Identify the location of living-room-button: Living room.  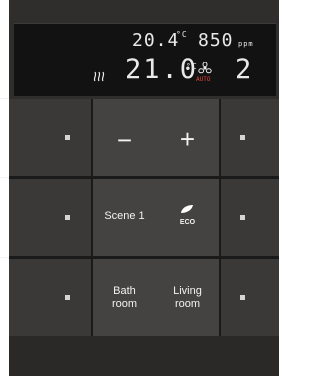
(187, 296).